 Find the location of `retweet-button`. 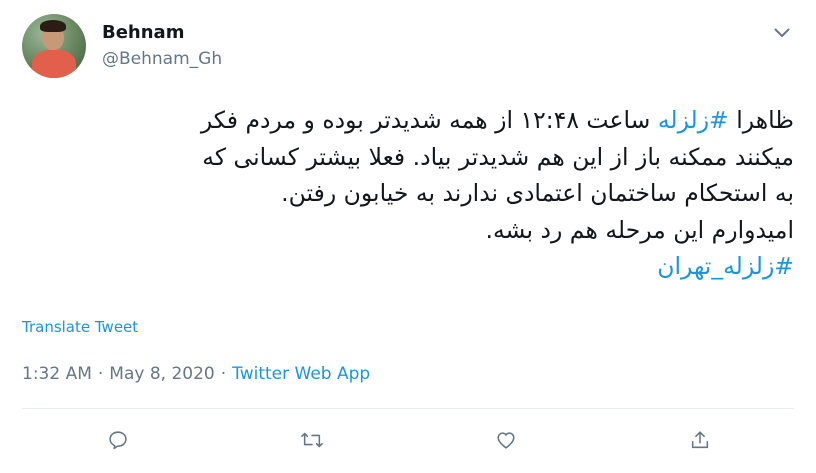

retweet-button is located at coordinates (312, 440).